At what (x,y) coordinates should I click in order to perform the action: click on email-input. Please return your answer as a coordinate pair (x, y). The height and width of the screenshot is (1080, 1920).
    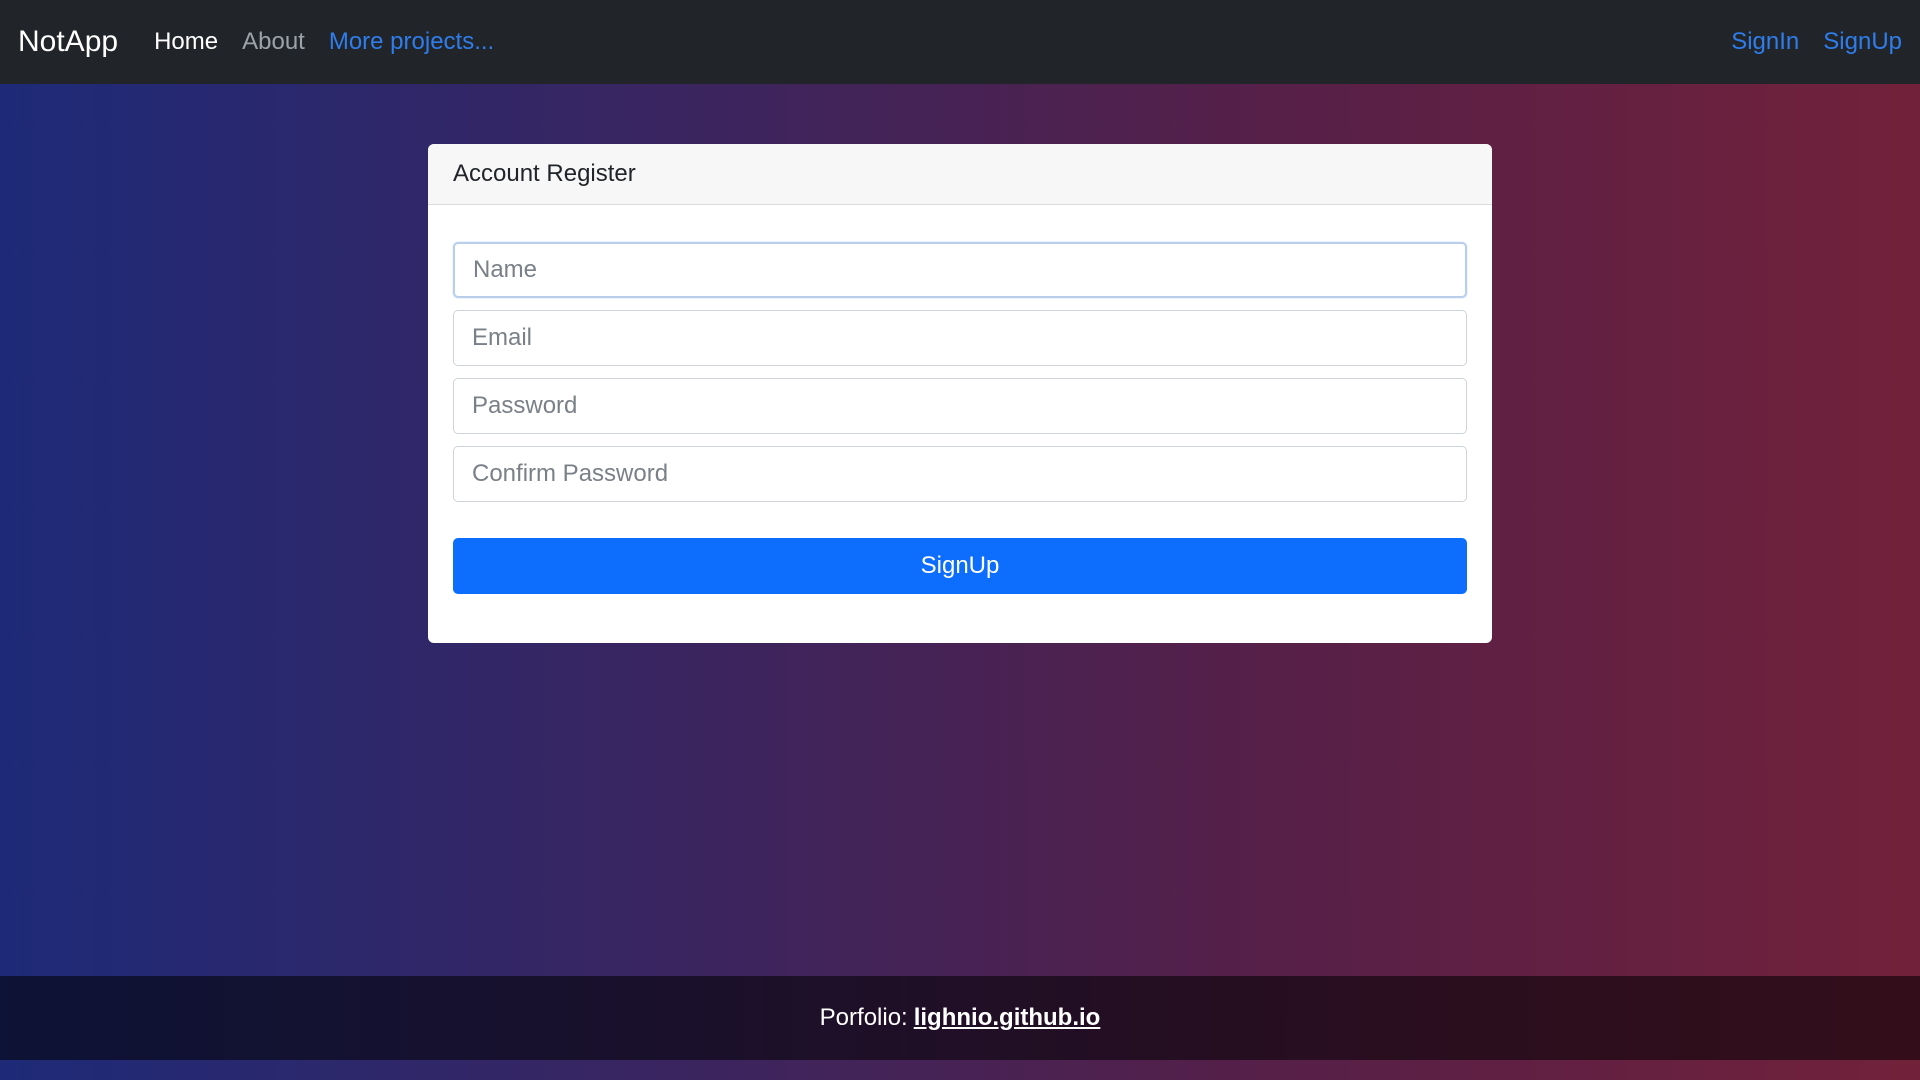
    Looking at the image, I should click on (960, 338).